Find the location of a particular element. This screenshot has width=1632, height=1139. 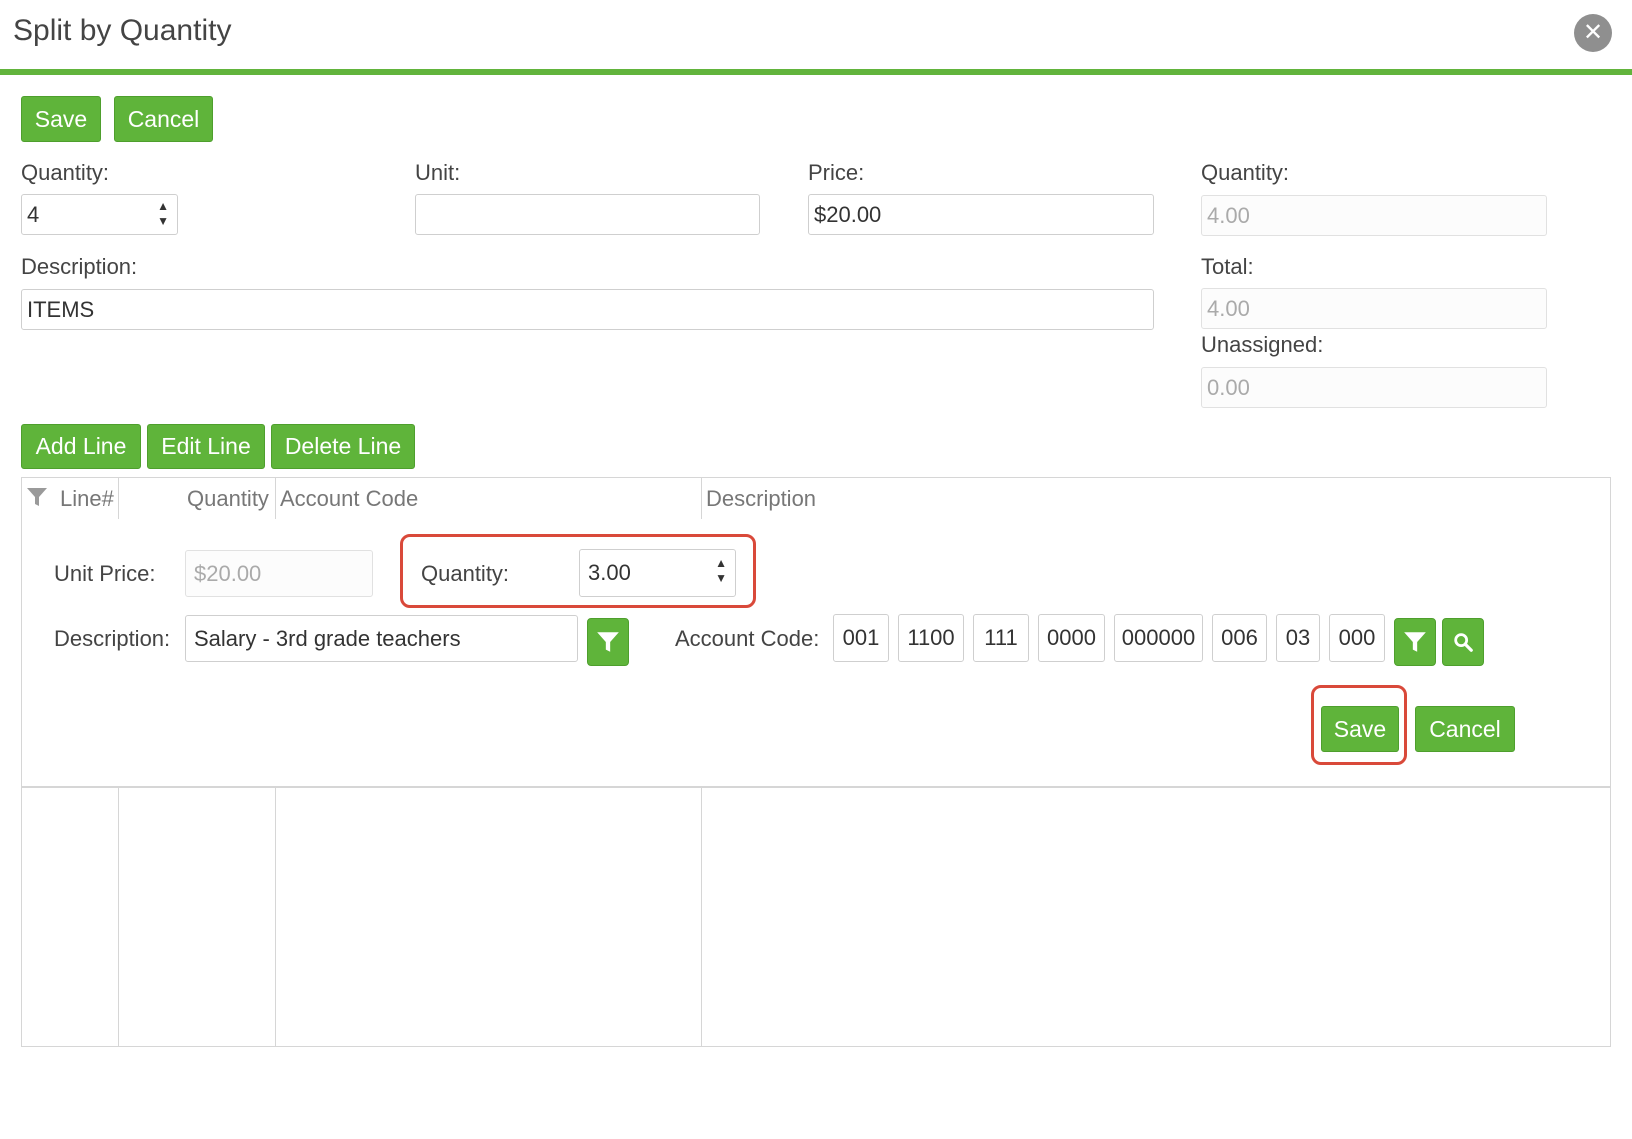

description-input: ITEMS is located at coordinates (587, 309).